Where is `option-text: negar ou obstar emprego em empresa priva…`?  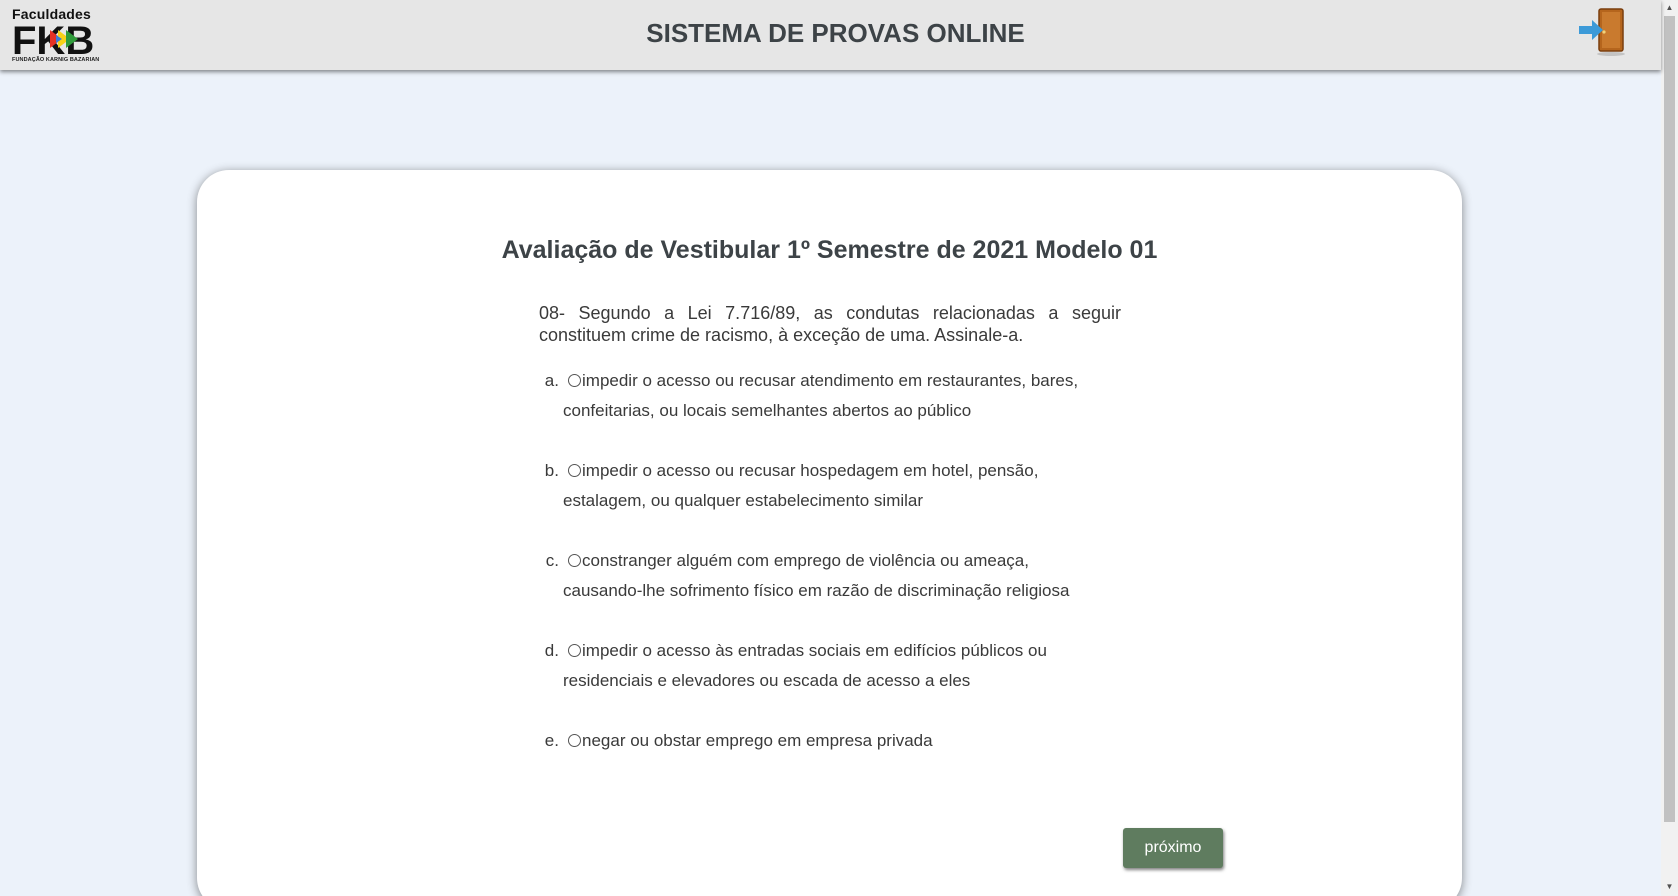
option-text: negar ou obstar emprego em empresa priva… is located at coordinates (757, 740).